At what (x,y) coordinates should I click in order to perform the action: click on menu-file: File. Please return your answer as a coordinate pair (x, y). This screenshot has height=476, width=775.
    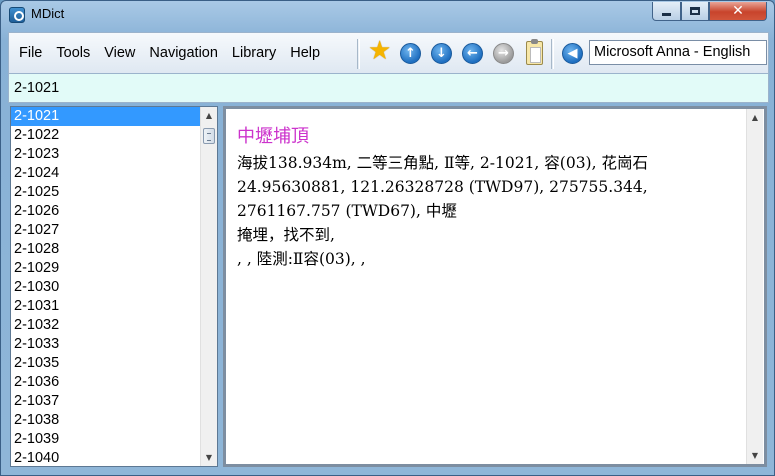
    Looking at the image, I should click on (30, 53).